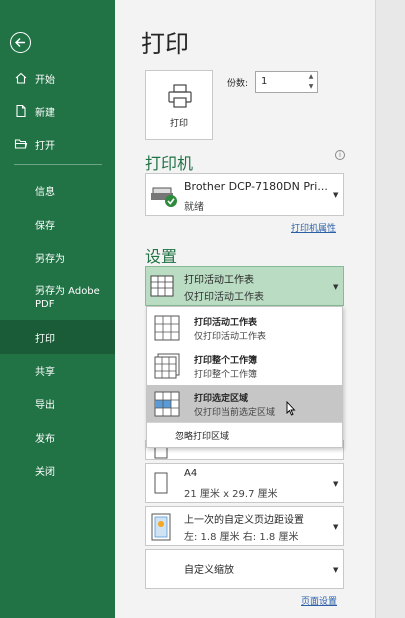 The width and height of the screenshot is (405, 618). Describe the element at coordinates (57, 78) in the screenshot. I see `sidebar-item-home: 开始` at that location.